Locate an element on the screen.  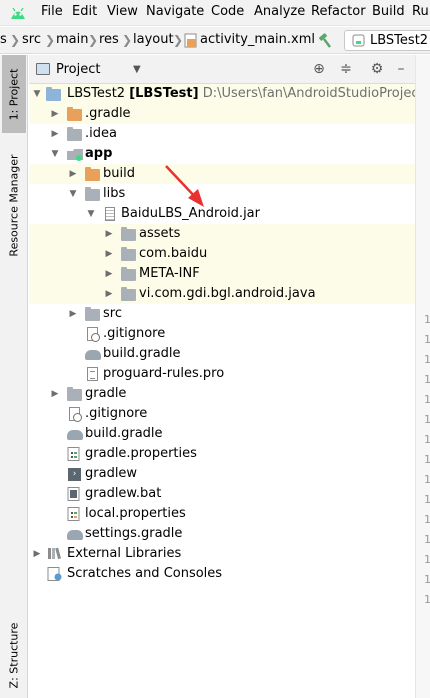
tree-row-label: com.baidu is located at coordinates (173, 253).